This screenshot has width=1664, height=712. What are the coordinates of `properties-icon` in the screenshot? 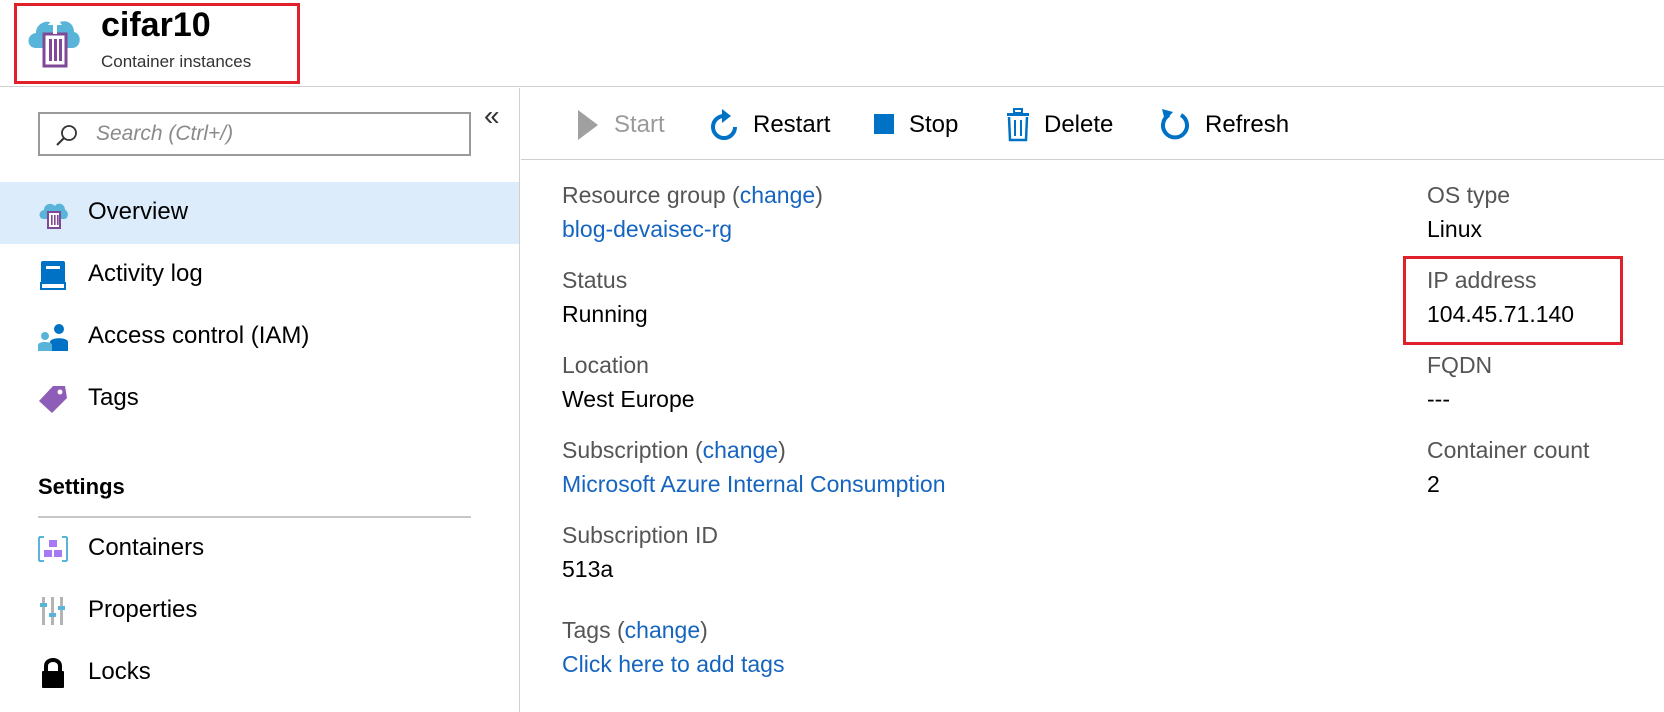 It's located at (52, 611).